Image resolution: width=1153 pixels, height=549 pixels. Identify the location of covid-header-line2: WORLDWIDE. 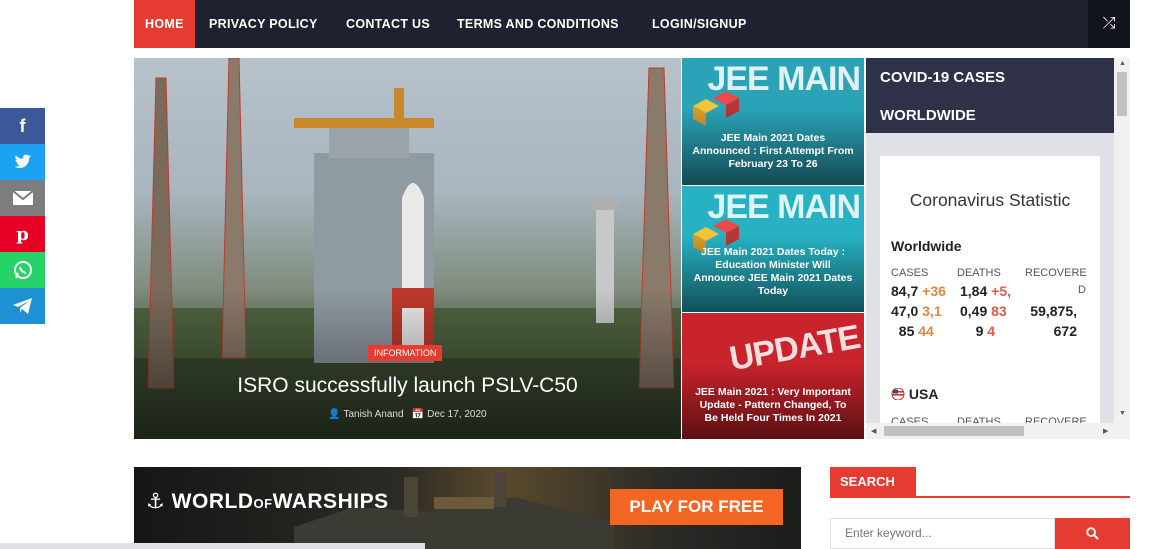
(928, 115).